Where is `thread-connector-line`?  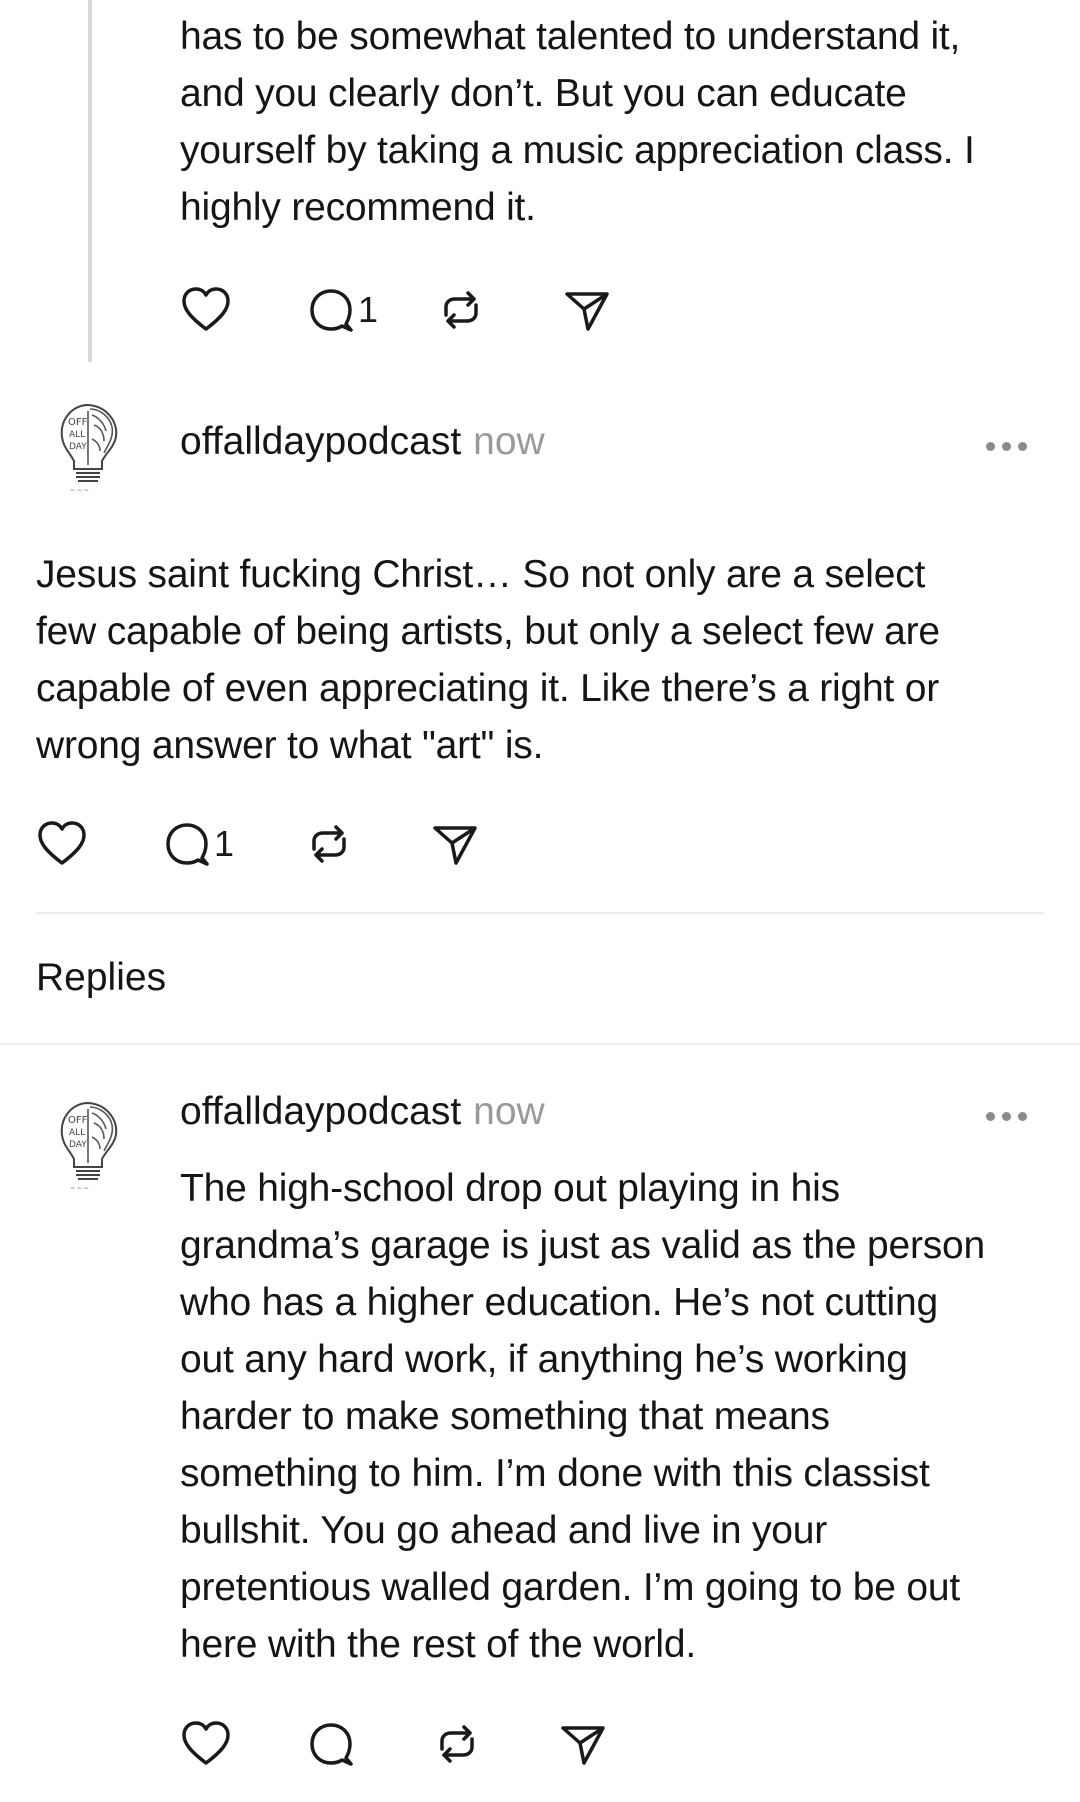
thread-connector-line is located at coordinates (90, 181).